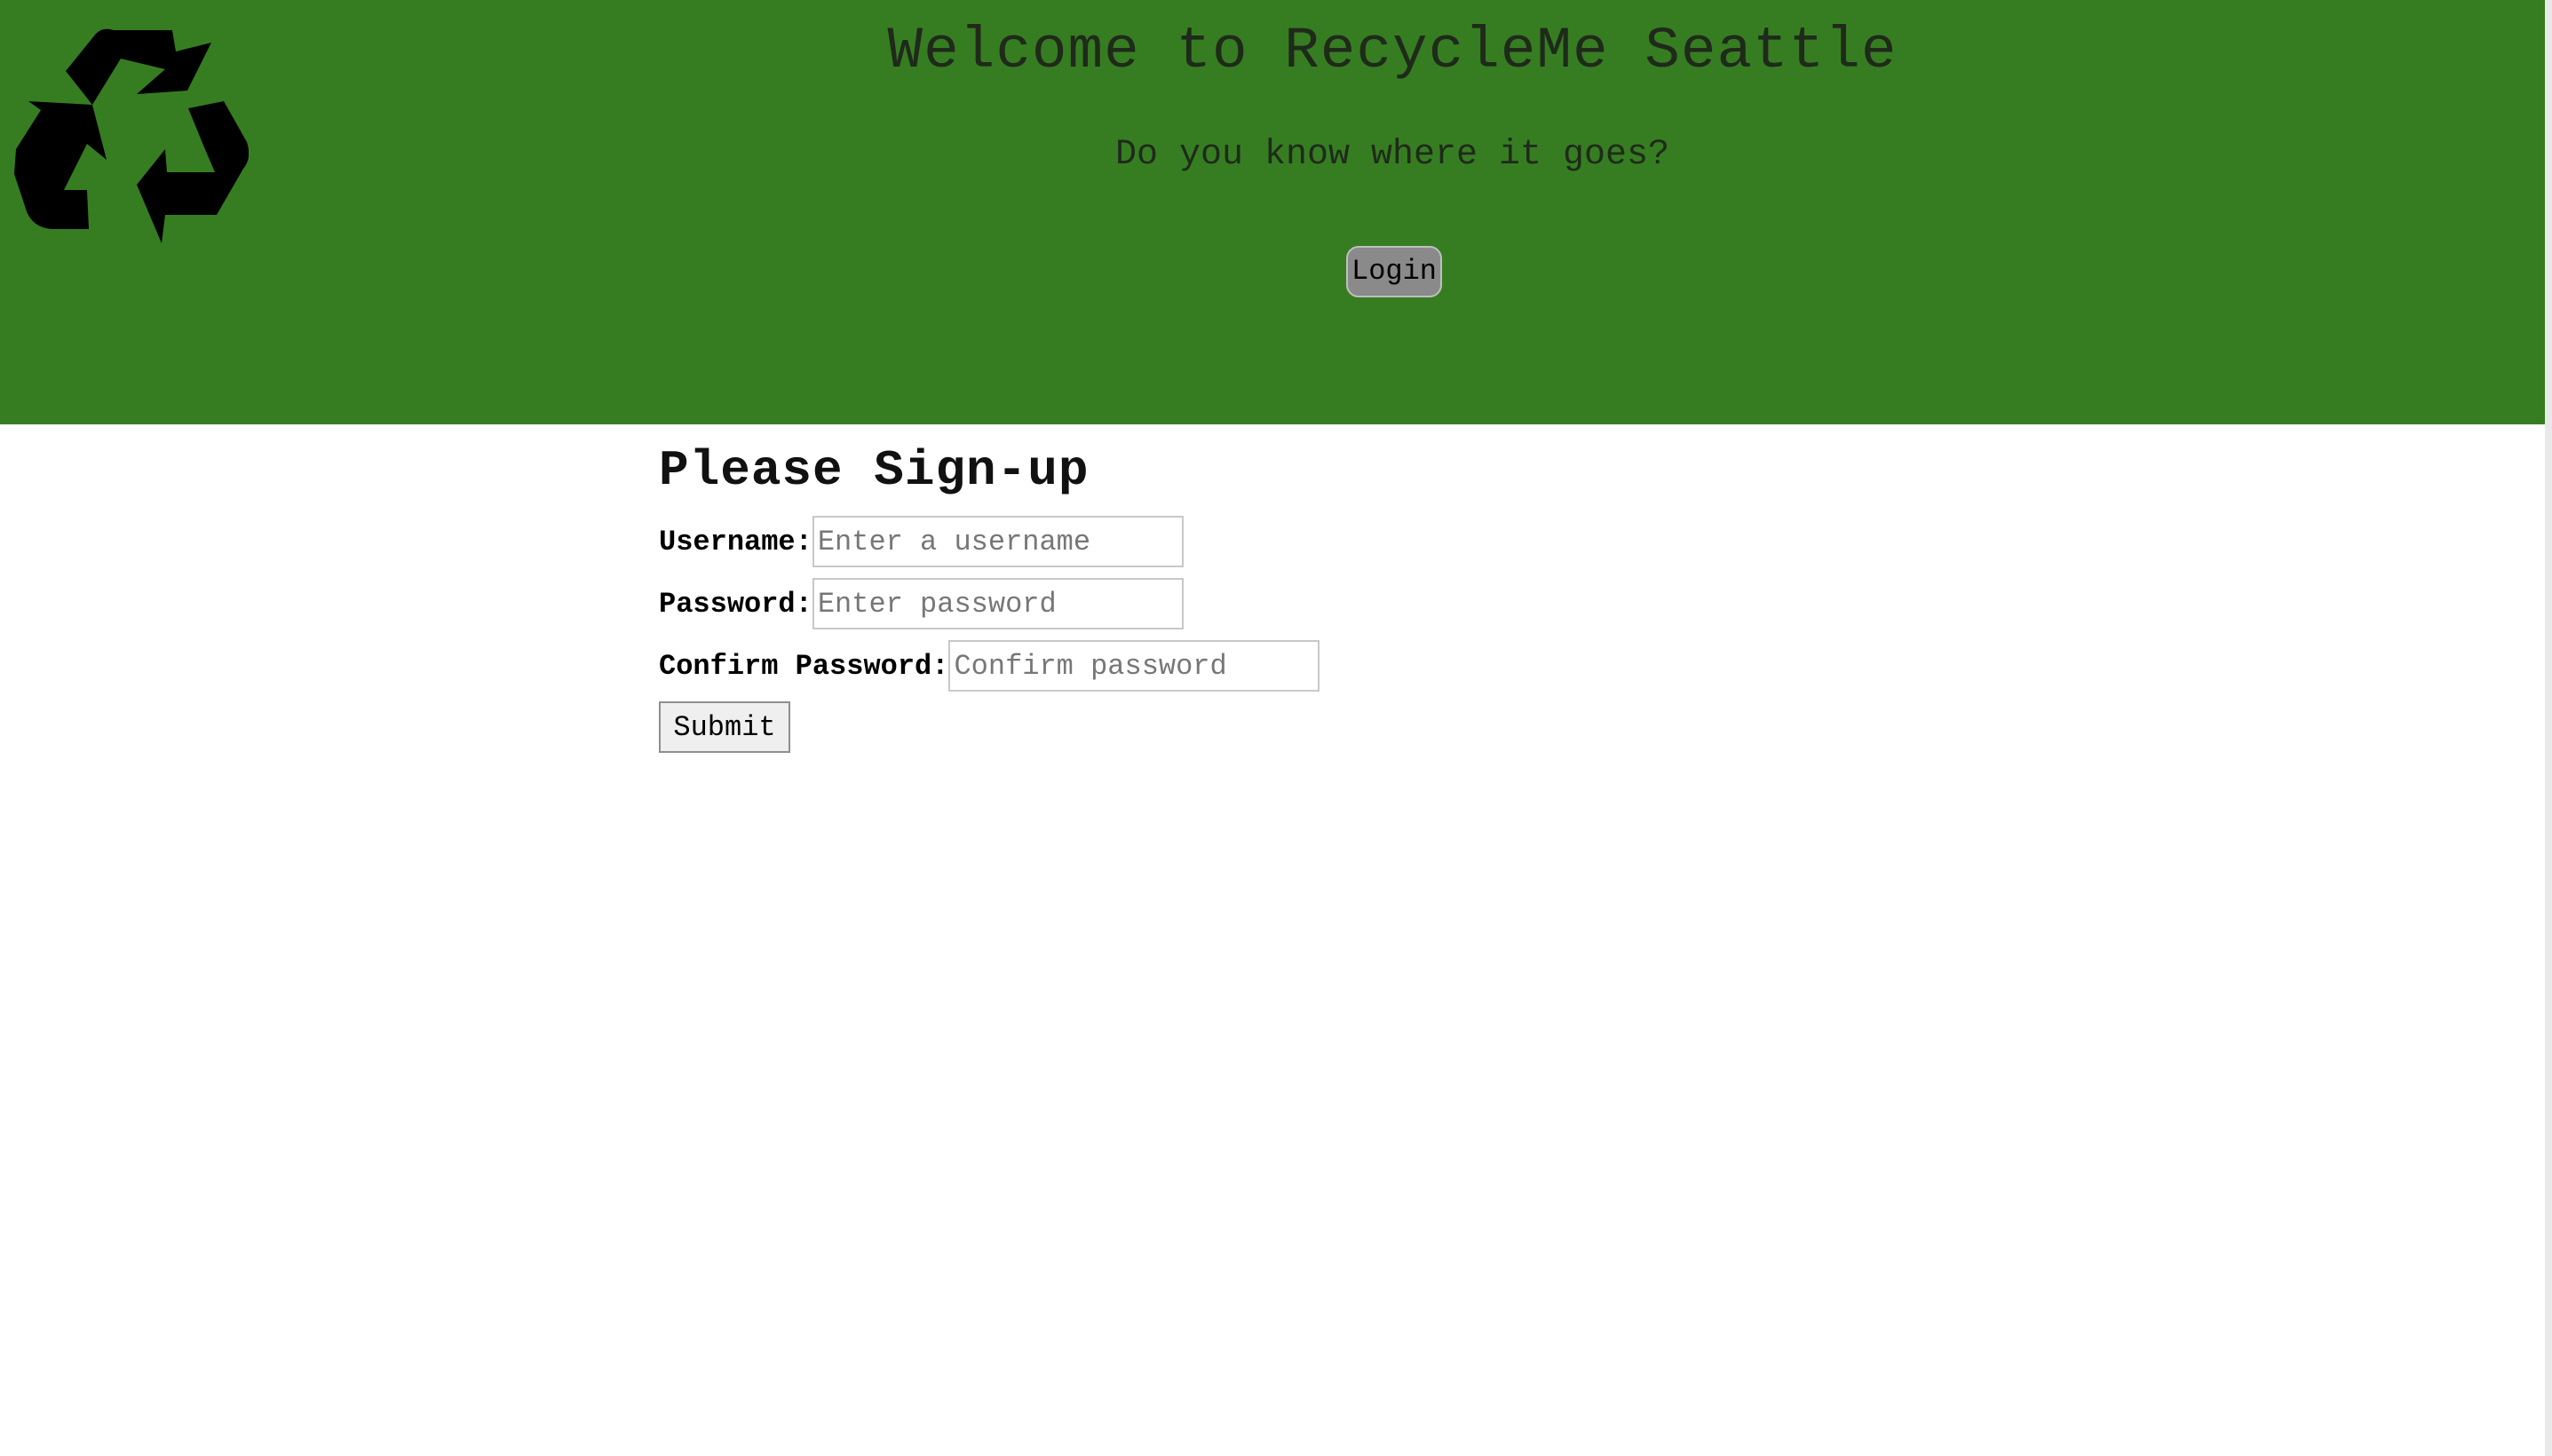 The width and height of the screenshot is (2552, 1456). What do you see at coordinates (735, 604) in the screenshot?
I see `password-label: Password:` at bounding box center [735, 604].